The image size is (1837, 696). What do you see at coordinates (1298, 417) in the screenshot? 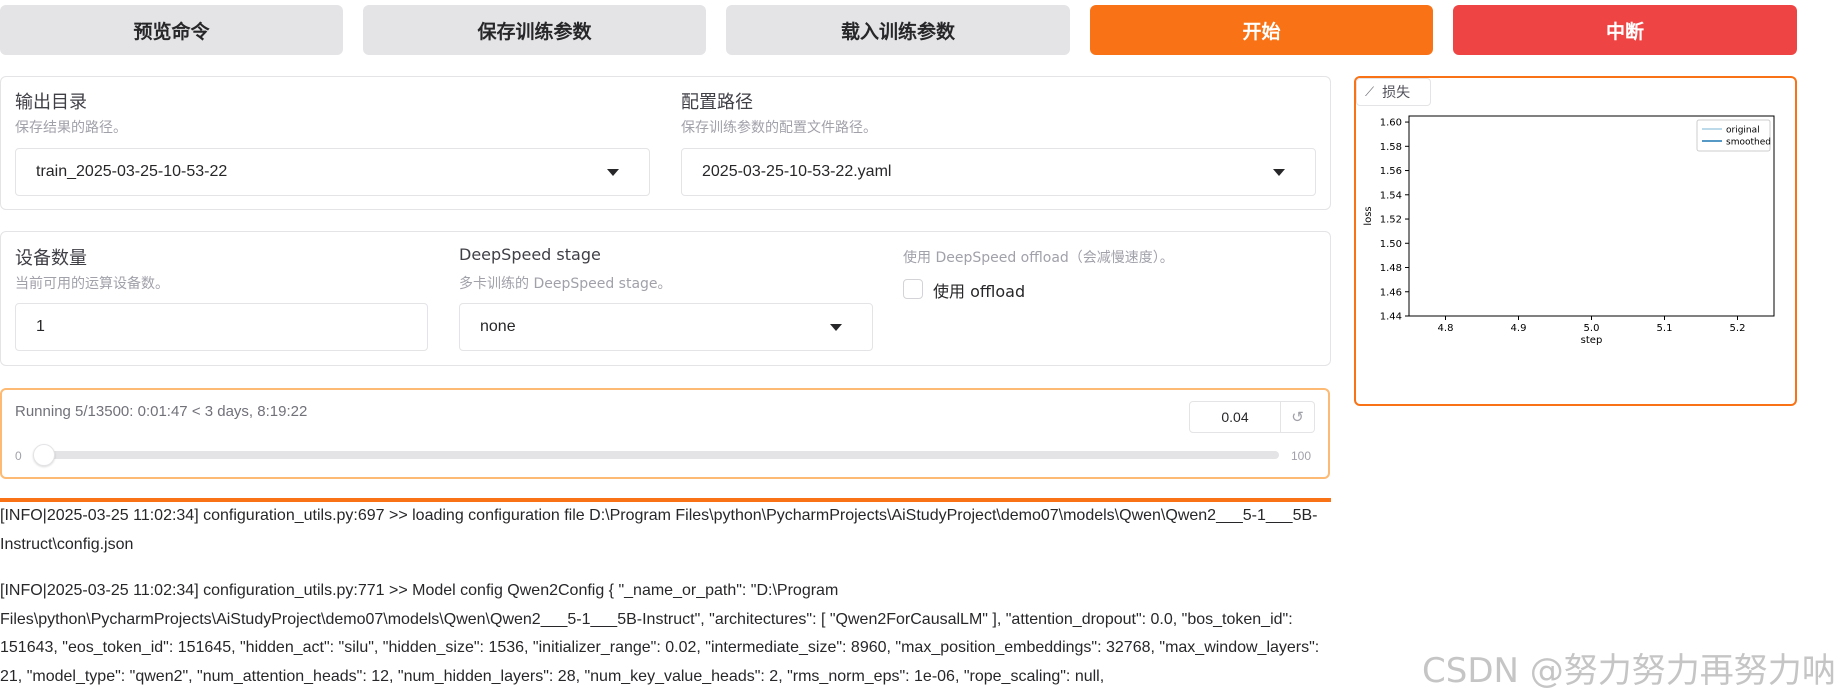
I see `reset-icon: ↺` at bounding box center [1298, 417].